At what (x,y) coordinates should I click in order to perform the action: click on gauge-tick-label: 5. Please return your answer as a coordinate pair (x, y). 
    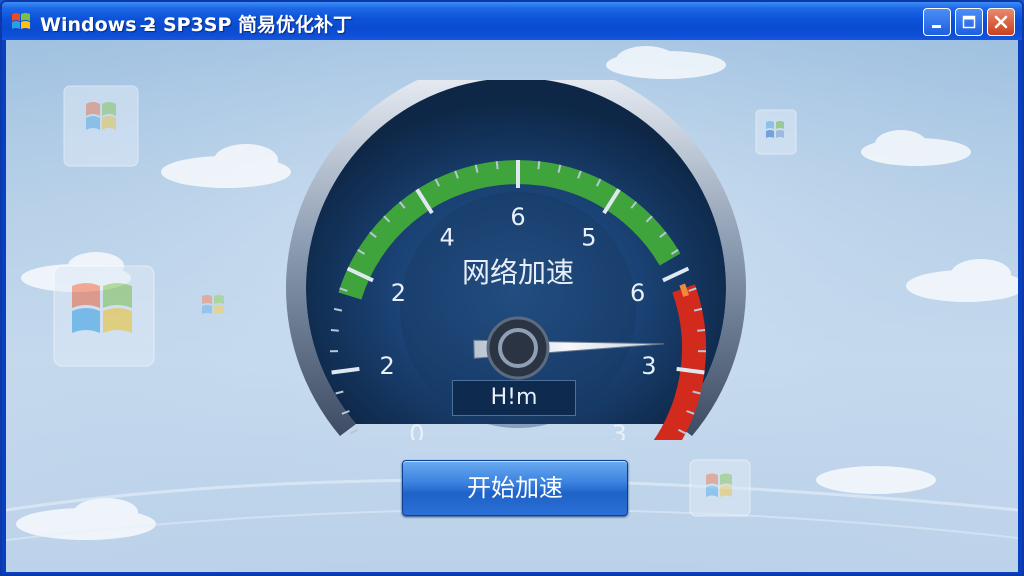
    Looking at the image, I should click on (588, 238).